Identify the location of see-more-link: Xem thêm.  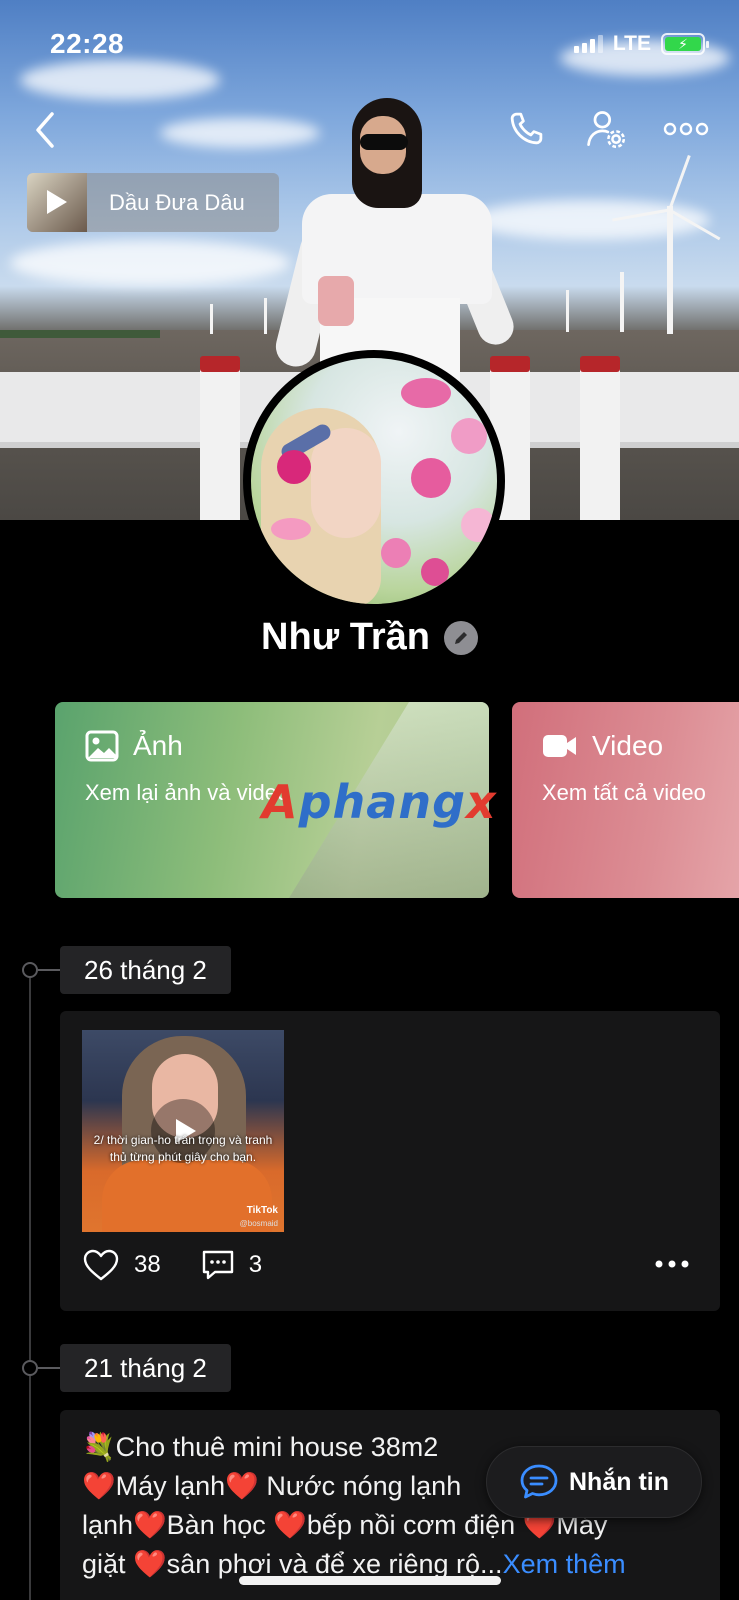
(564, 1564).